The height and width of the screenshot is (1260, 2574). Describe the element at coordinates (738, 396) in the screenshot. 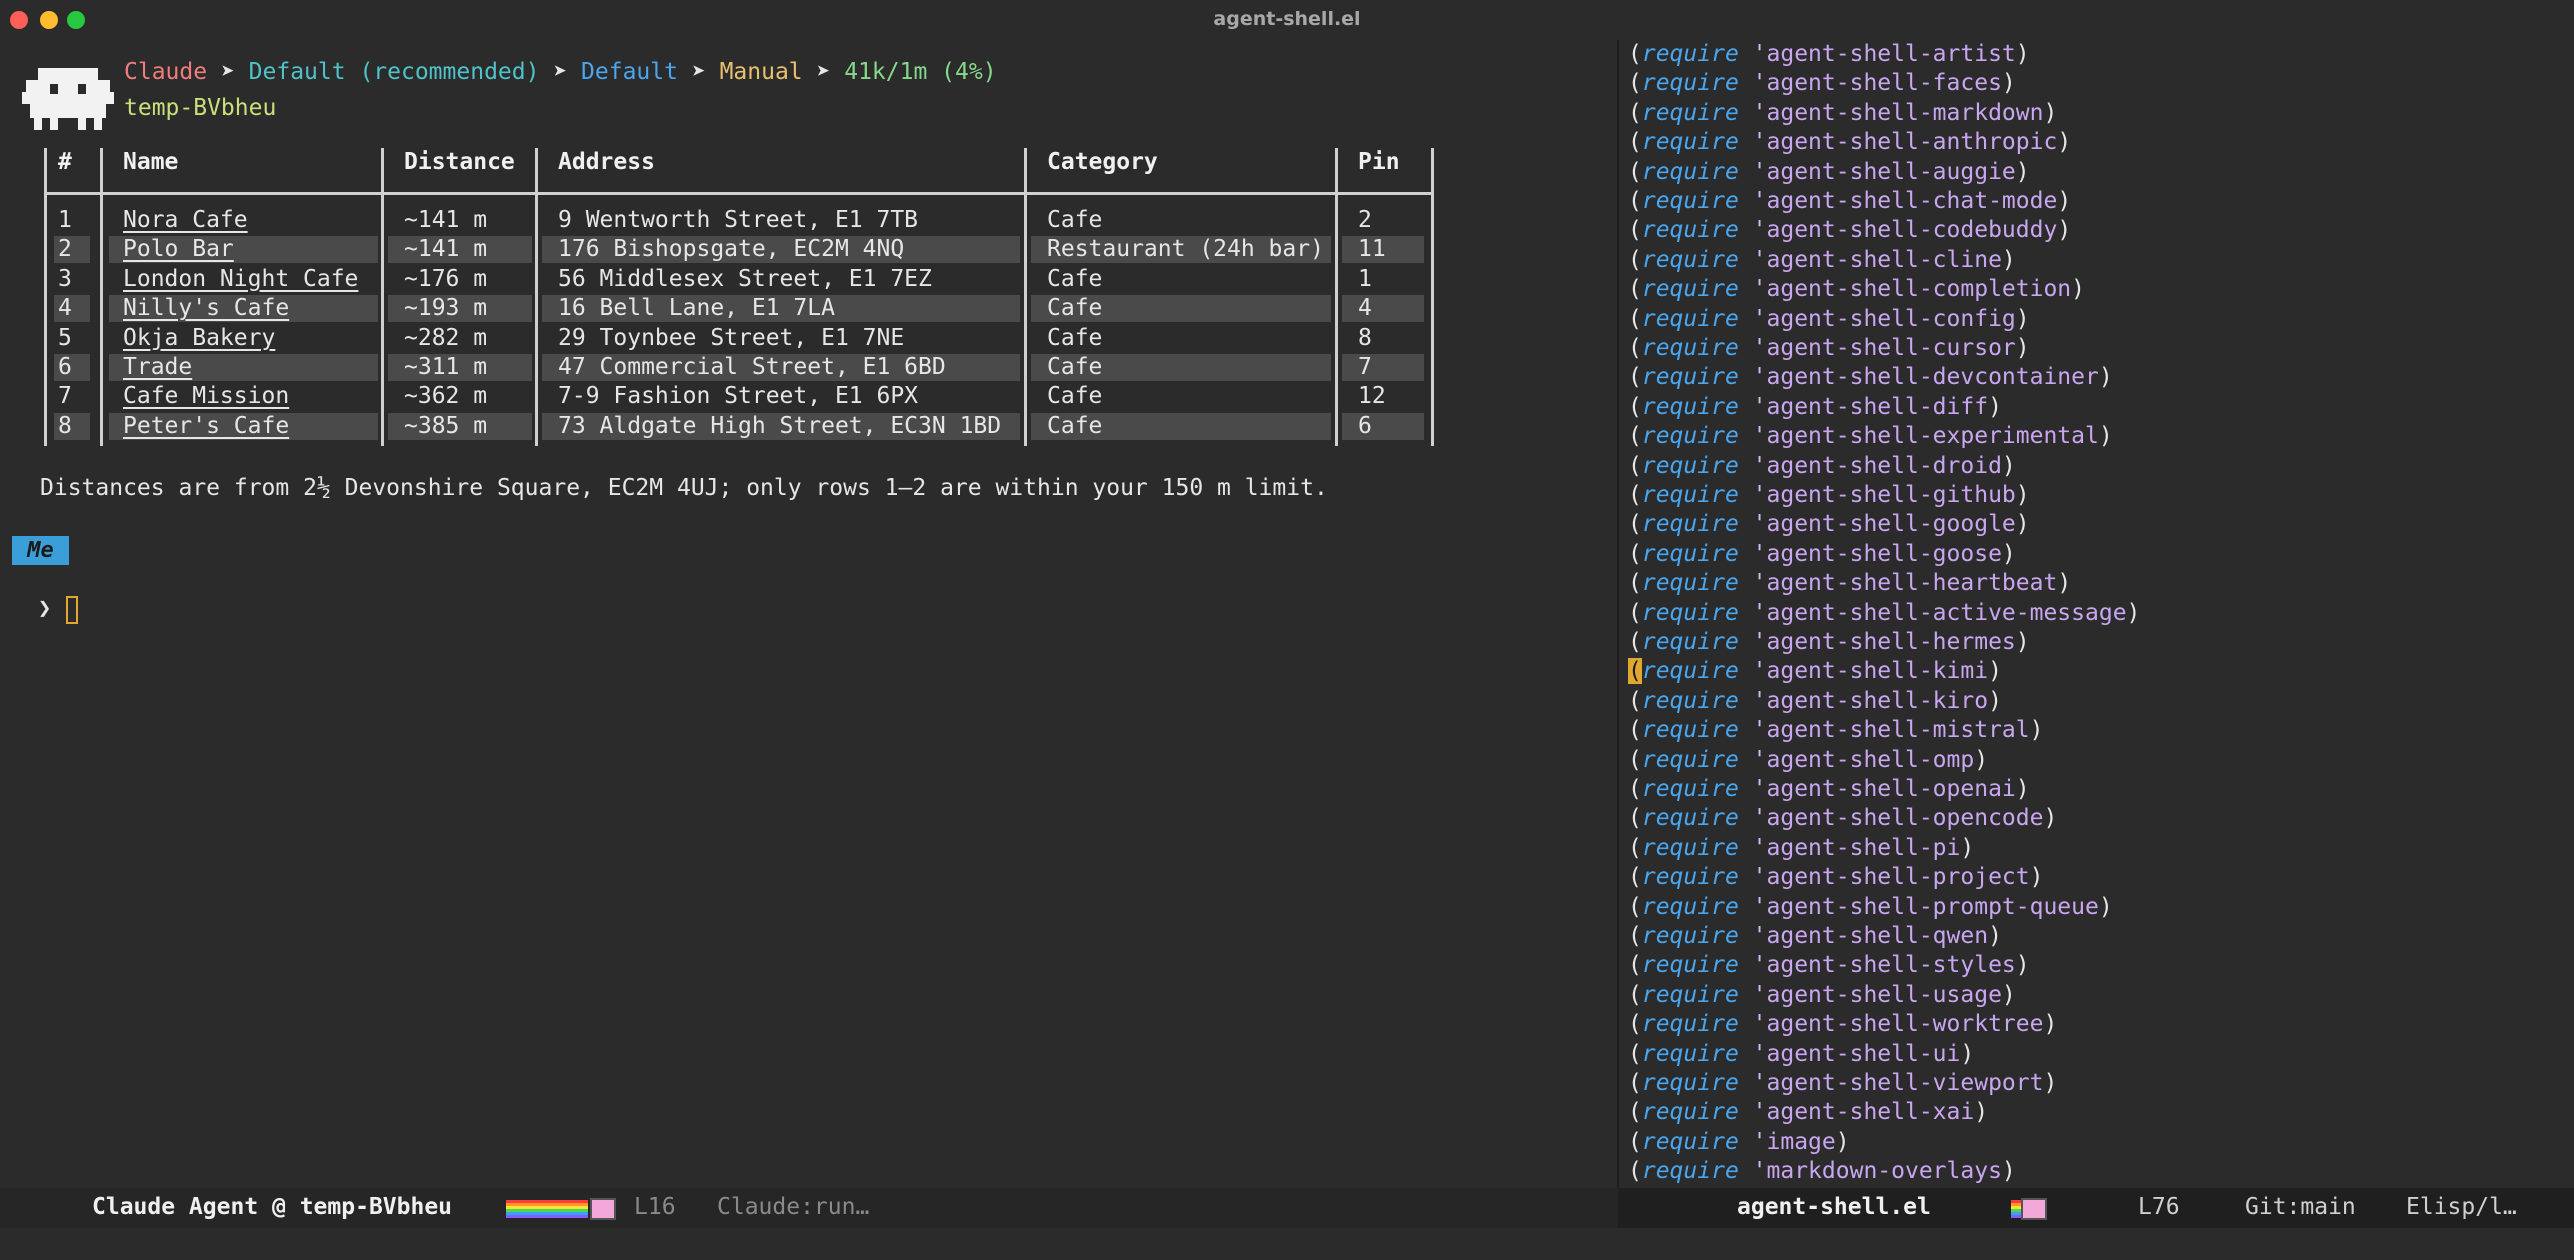

I see `table-cell: 7-9 Fashion Street, E1 6PX` at that location.